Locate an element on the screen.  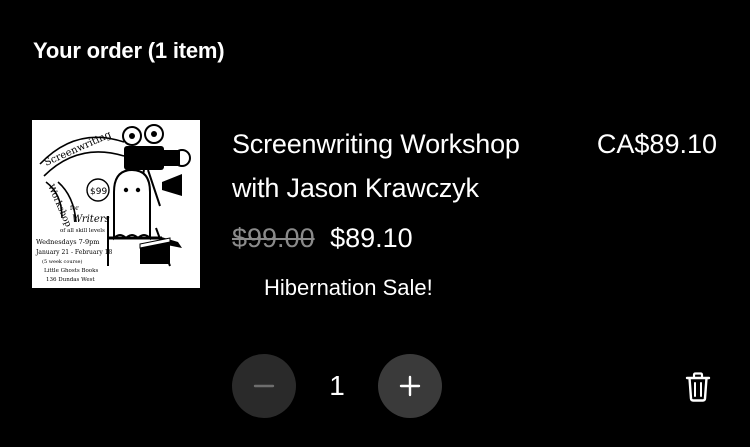
poster-days: Wednesdays 7-9pm is located at coordinates (67, 242).